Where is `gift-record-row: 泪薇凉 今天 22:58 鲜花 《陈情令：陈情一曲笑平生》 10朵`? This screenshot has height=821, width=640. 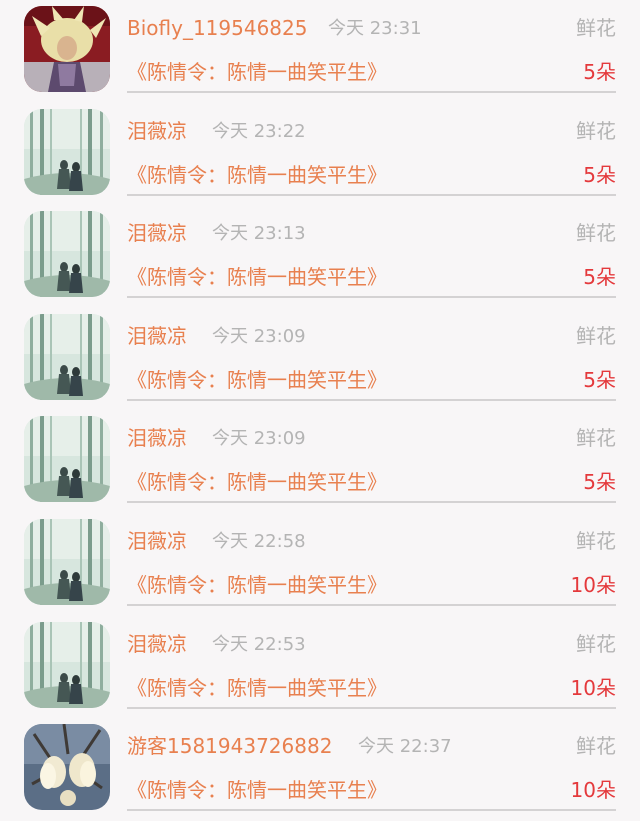
gift-record-row: 泪薇凉 今天 22:58 鲜花 《陈情令：陈情一曲笑平生》 10朵 is located at coordinates (320, 564).